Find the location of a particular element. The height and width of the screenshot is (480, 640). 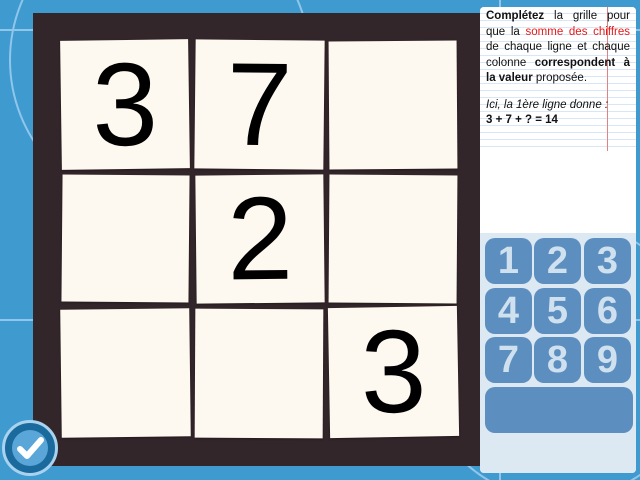

panel-blank-area is located at coordinates (558, 192).